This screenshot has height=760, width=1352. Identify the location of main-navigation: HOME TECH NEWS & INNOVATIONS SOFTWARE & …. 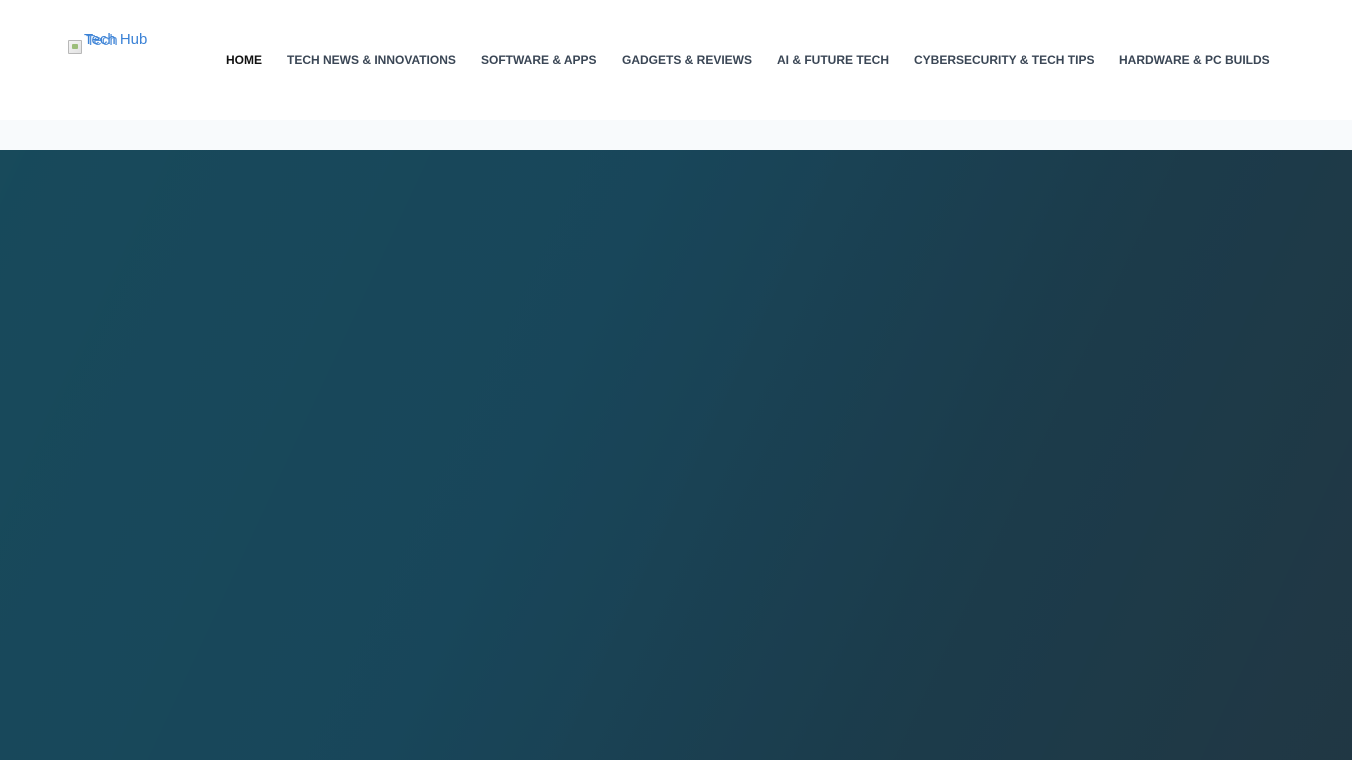
(676, 60).